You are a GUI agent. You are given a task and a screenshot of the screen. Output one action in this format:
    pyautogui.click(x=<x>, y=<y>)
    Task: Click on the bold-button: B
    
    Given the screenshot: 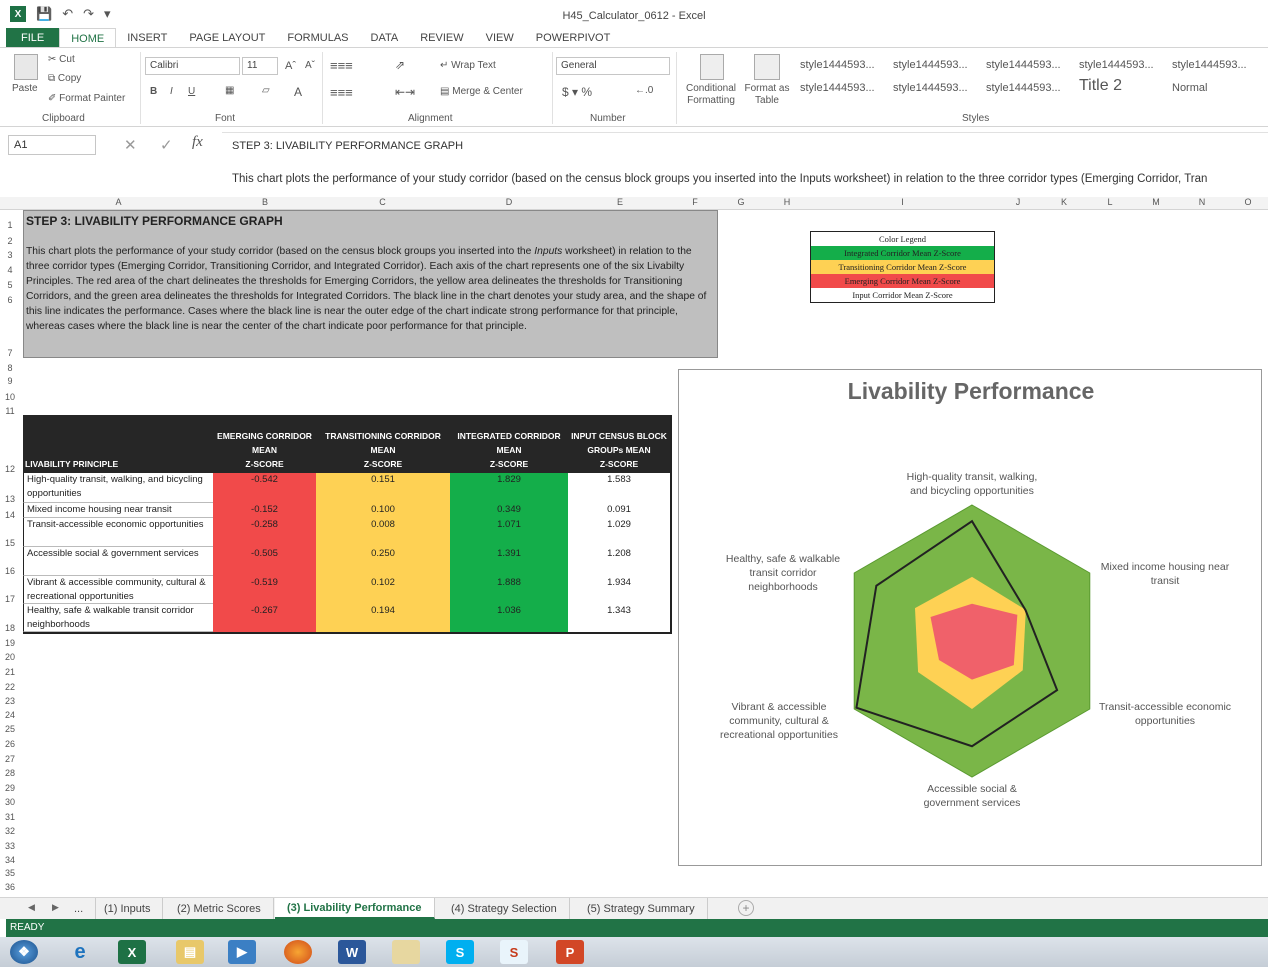 What is the action you would take?
    pyautogui.click(x=153, y=91)
    